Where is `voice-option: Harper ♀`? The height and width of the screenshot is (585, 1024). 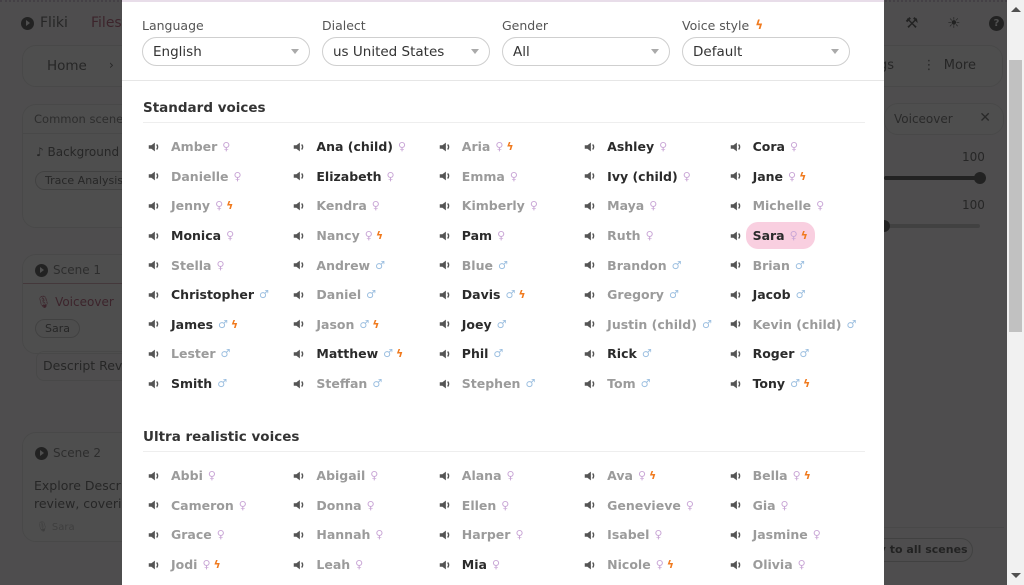
voice-option: Harper ♀ is located at coordinates (506, 535).